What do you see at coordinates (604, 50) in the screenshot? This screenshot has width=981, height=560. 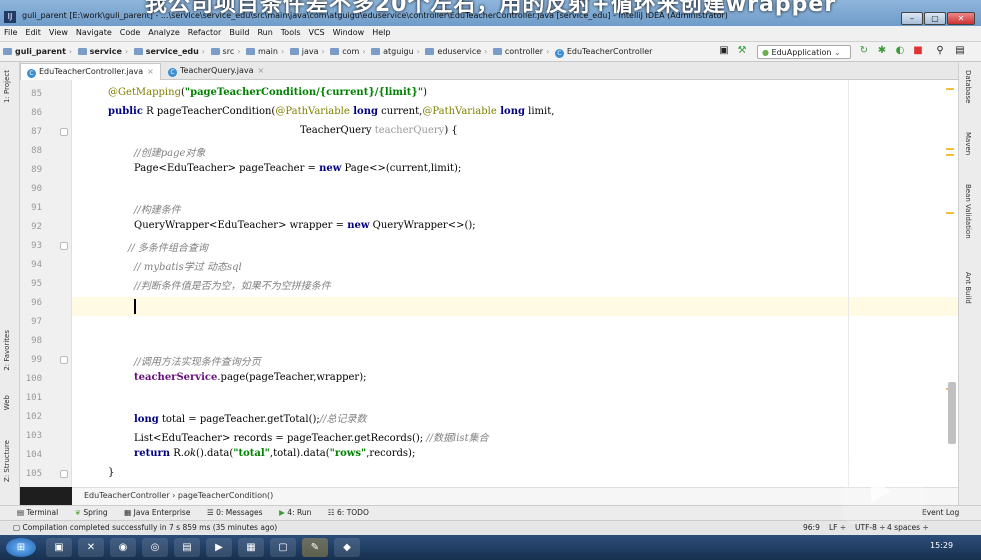 I see `breadcrumb-class: C EduTeacherController` at bounding box center [604, 50].